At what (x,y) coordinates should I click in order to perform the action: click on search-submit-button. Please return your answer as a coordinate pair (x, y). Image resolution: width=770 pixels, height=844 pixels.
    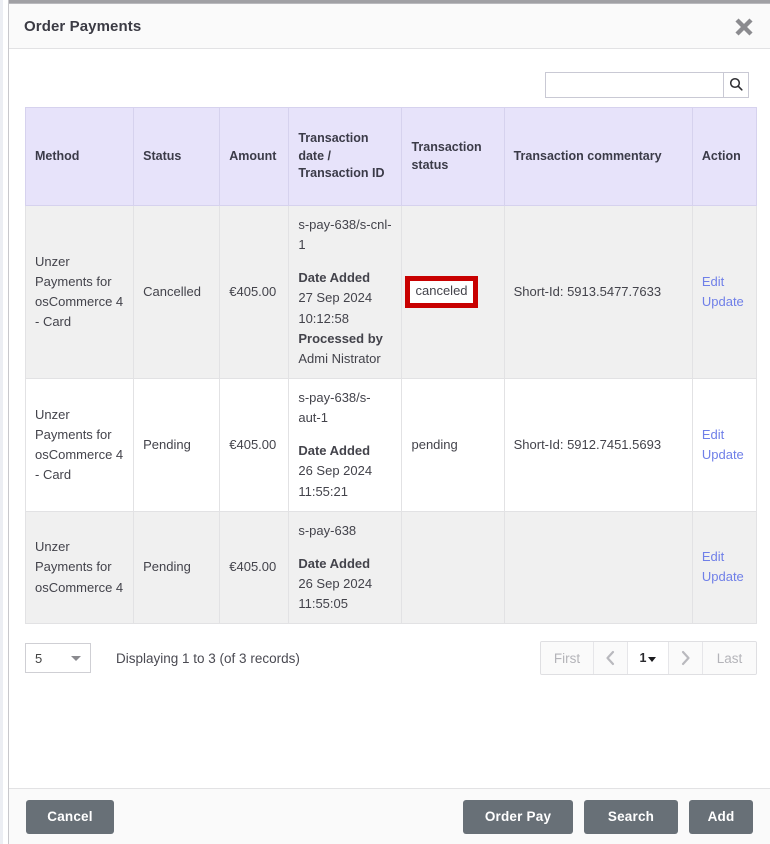
    Looking at the image, I should click on (736, 85).